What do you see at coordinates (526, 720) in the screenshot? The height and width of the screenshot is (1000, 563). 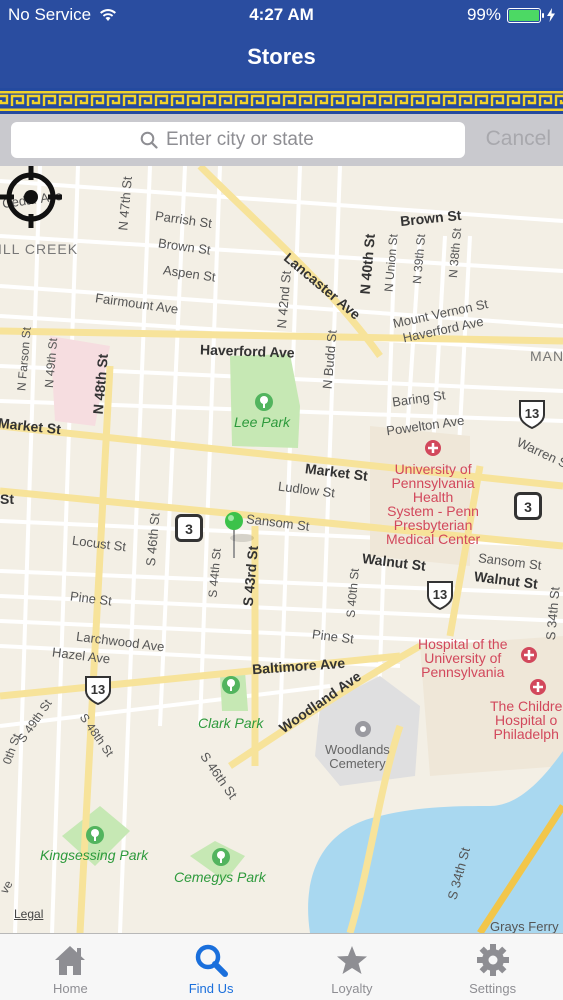 I see `hospital-label: The Childre Hospital o Philadelph` at bounding box center [526, 720].